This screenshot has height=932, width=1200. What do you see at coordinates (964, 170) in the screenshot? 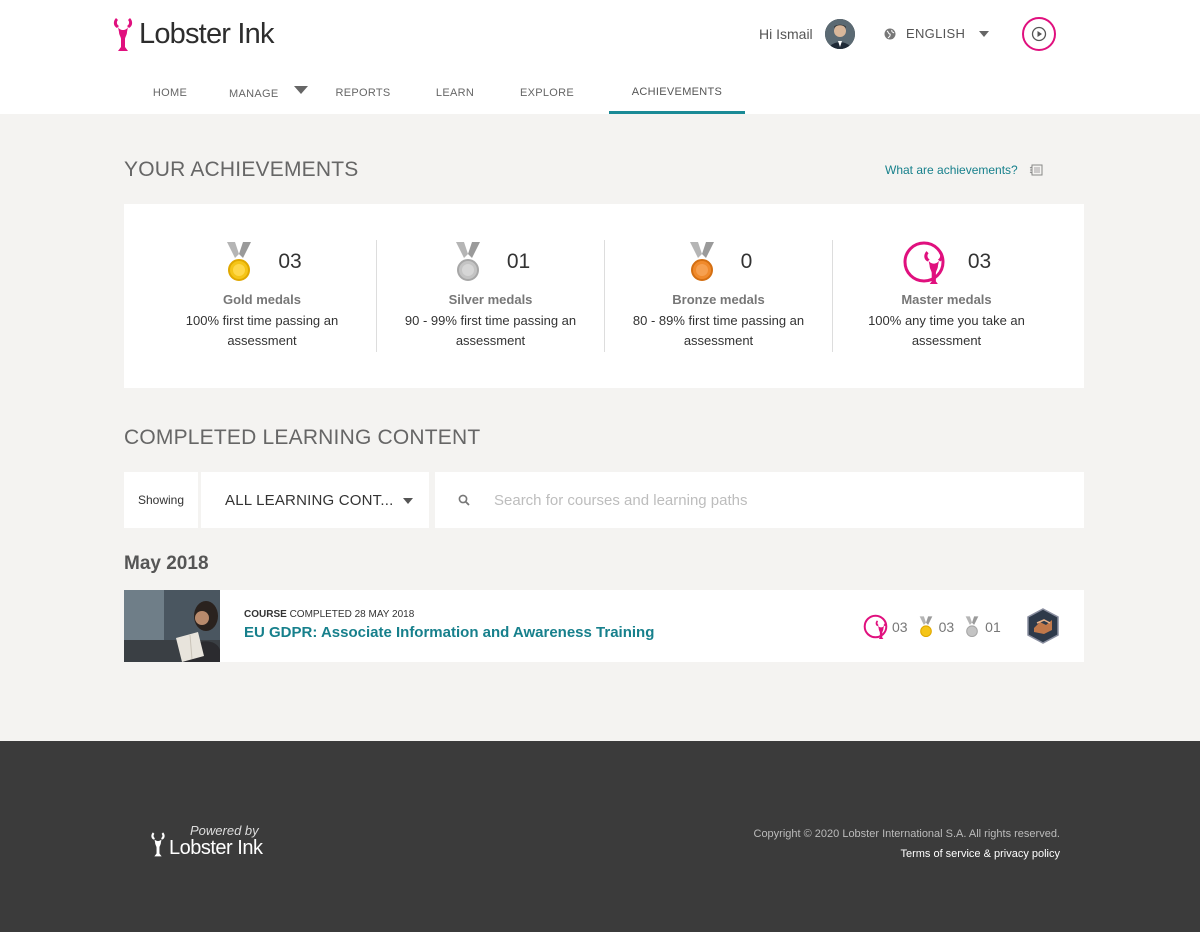
I see `what-are-achievements-link: What are achievements?` at bounding box center [964, 170].